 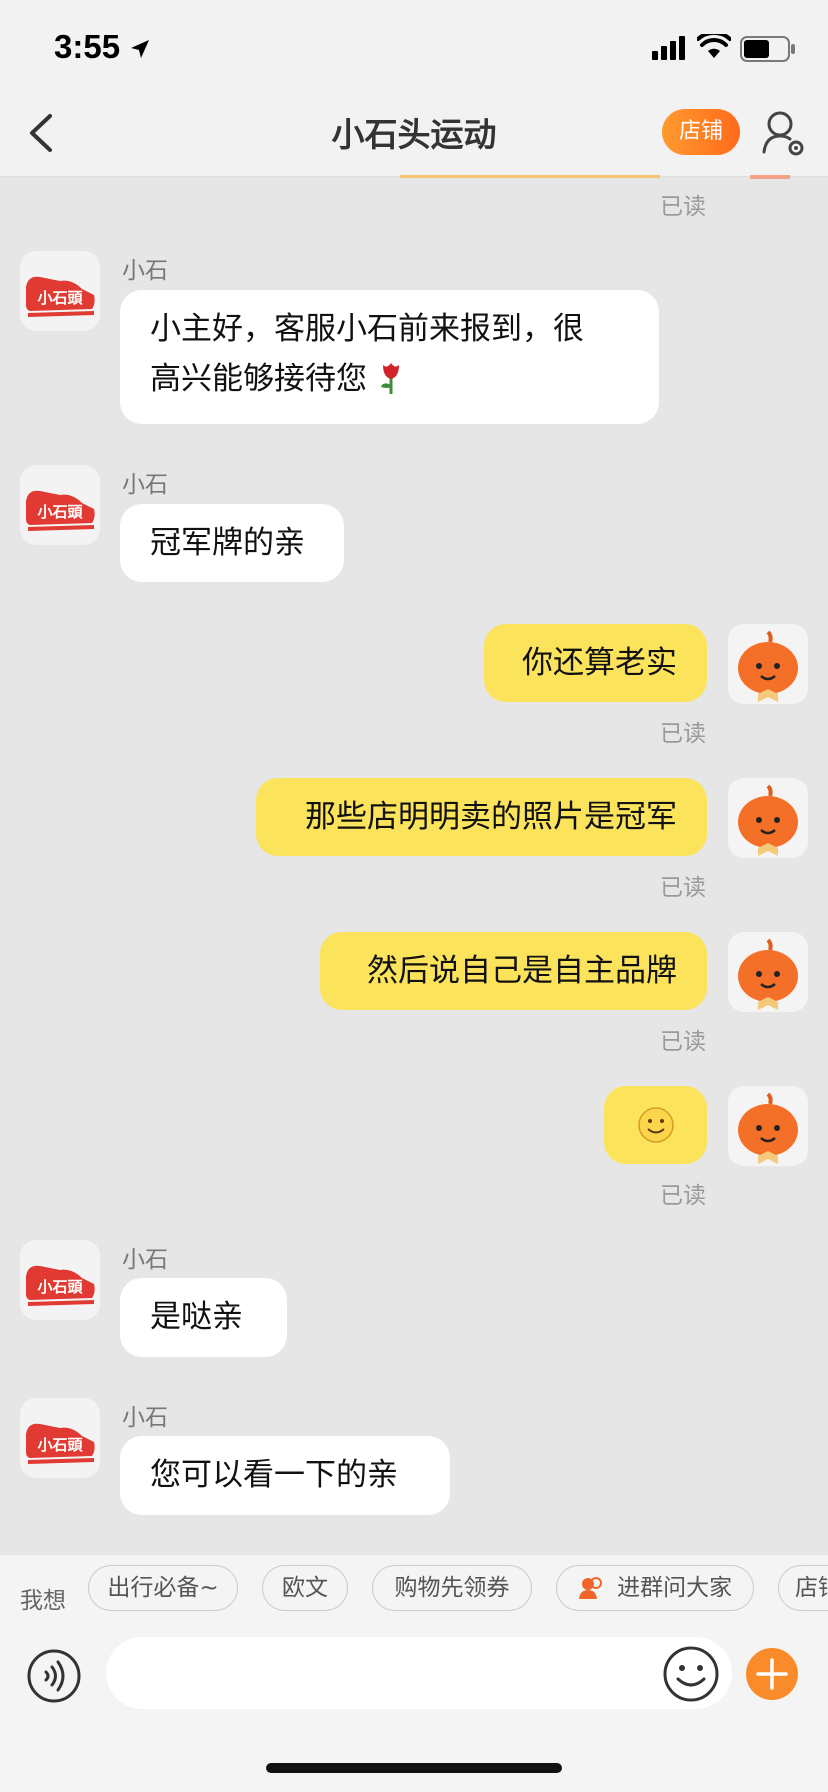 What do you see at coordinates (767, 49) in the screenshot?
I see `battery-icon` at bounding box center [767, 49].